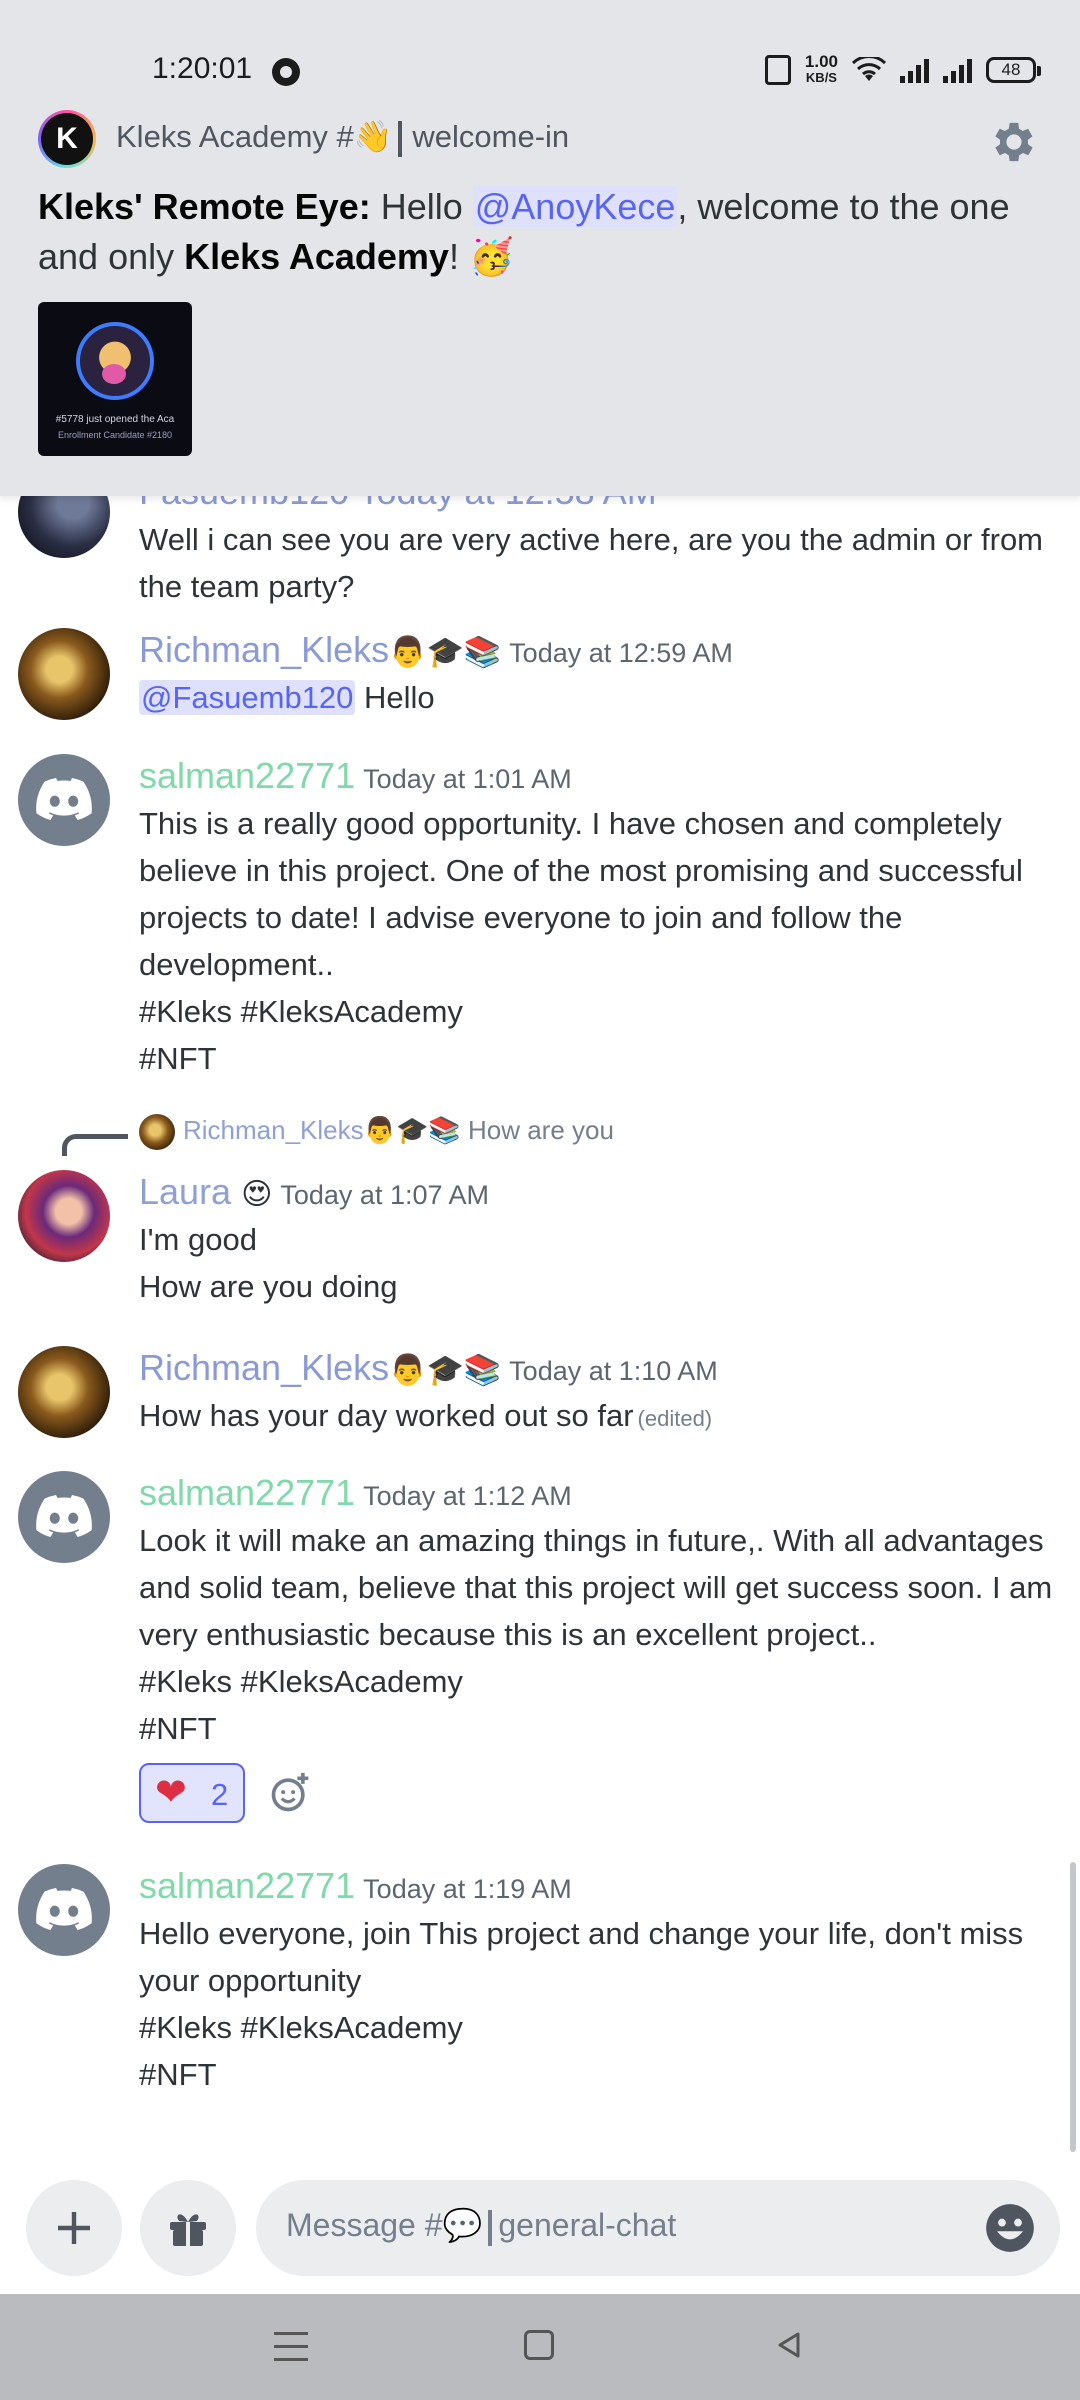 The image size is (1080, 2400). Describe the element at coordinates (268, 1286) in the screenshot. I see `message-line: How are you doing` at that location.